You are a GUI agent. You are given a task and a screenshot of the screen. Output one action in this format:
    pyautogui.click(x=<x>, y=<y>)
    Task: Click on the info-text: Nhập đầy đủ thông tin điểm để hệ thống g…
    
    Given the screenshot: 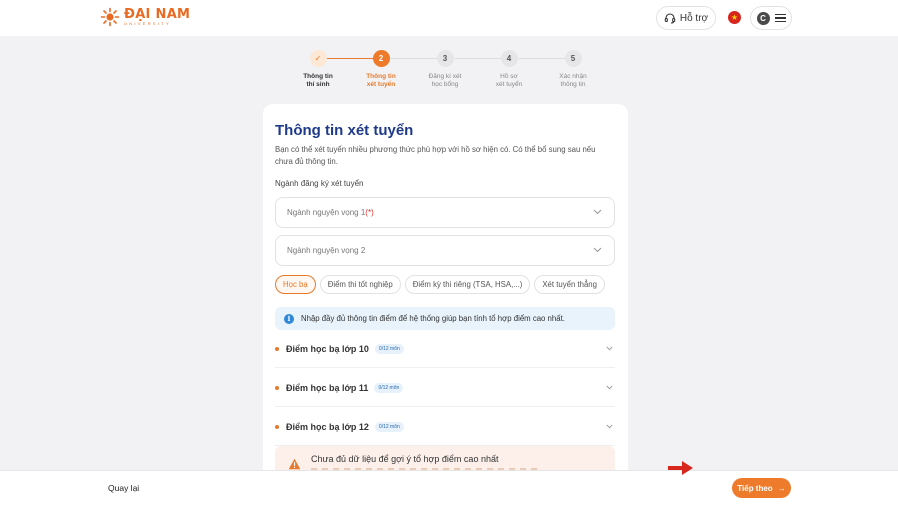 What is the action you would take?
    pyautogui.click(x=433, y=318)
    